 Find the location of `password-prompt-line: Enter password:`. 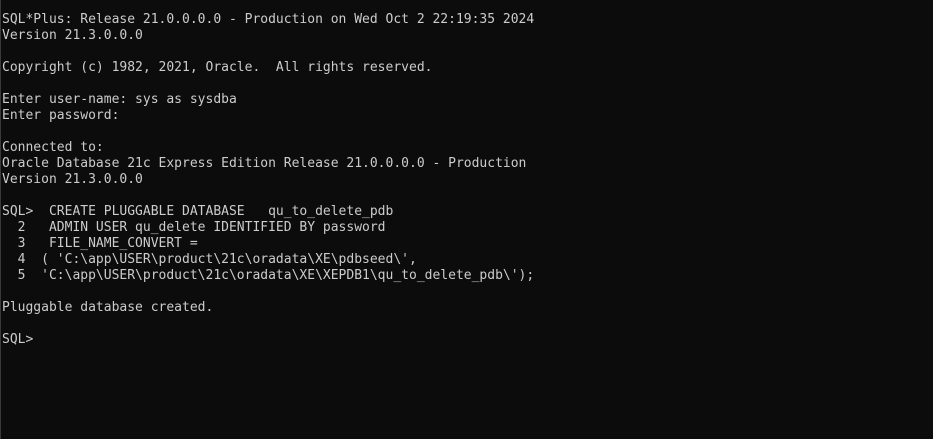

password-prompt-line: Enter password: is located at coordinates (61, 115).